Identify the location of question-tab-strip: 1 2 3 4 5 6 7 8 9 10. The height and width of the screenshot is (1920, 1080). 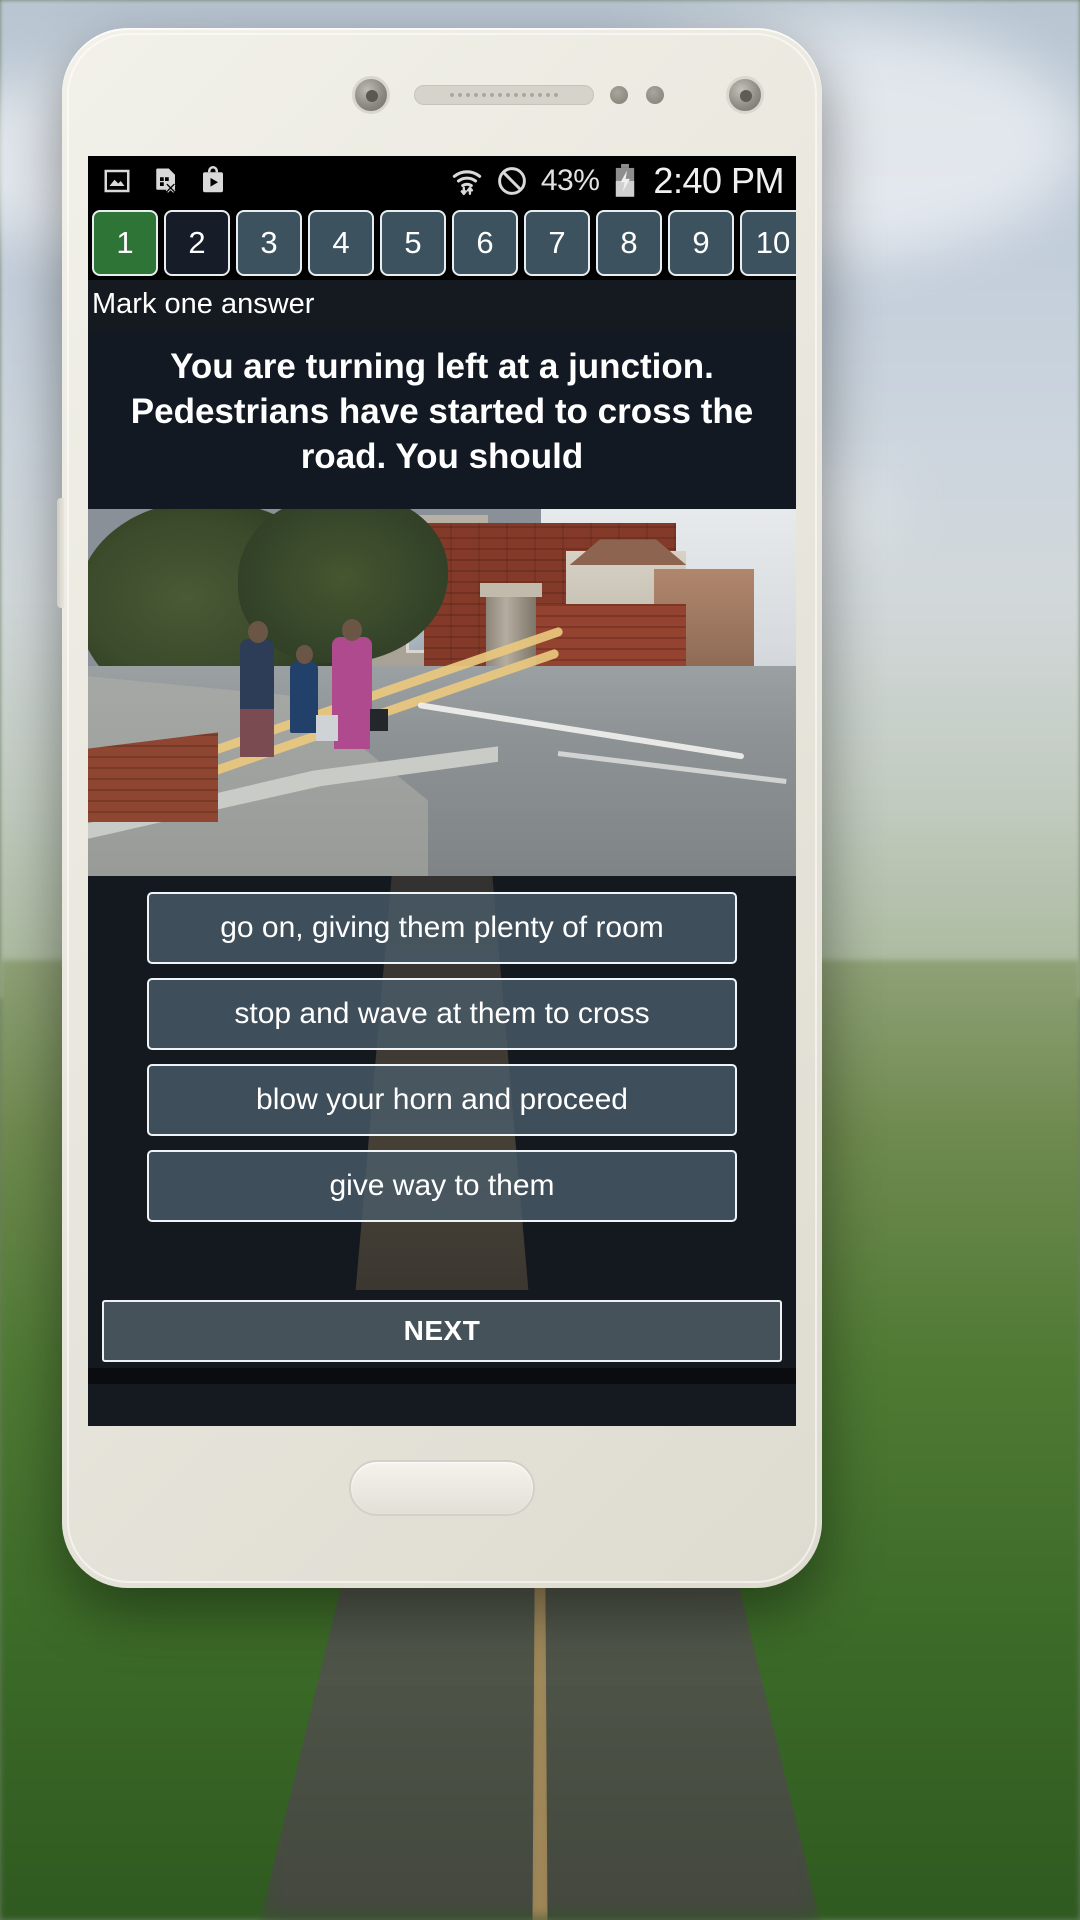
(442, 243).